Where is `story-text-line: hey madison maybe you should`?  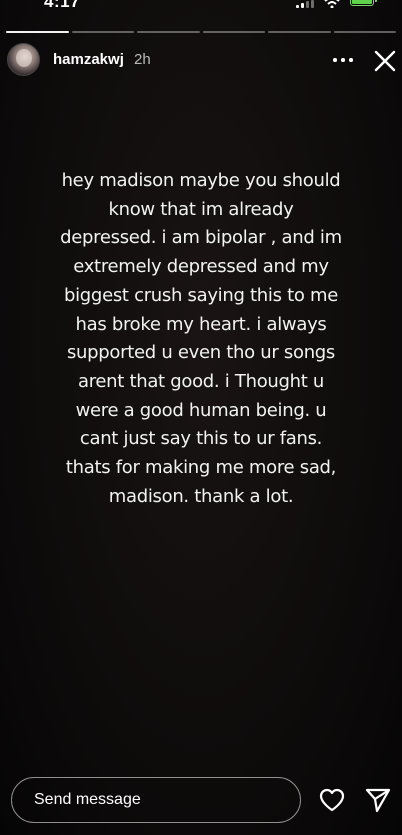 story-text-line: hey madison maybe you should is located at coordinates (201, 180).